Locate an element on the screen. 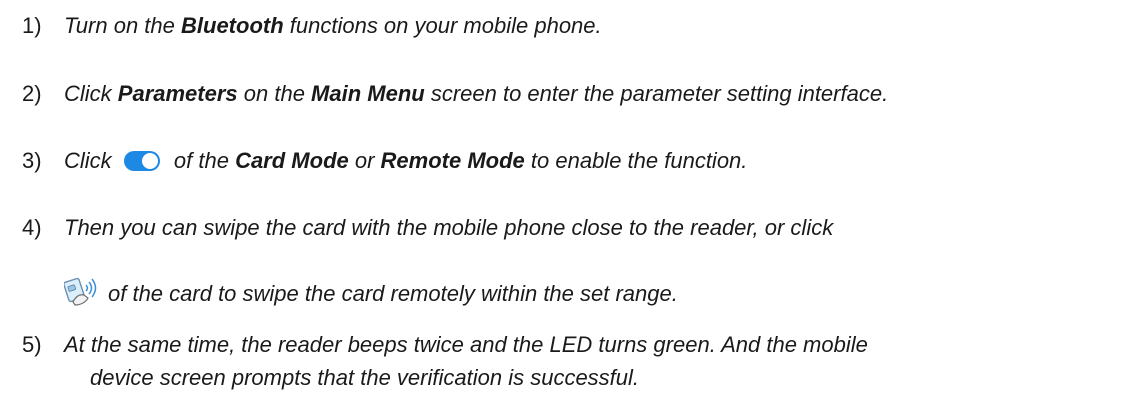 Image resolution: width=1139 pixels, height=407 pixels. card-mode-term: Card Mode is located at coordinates (292, 160).